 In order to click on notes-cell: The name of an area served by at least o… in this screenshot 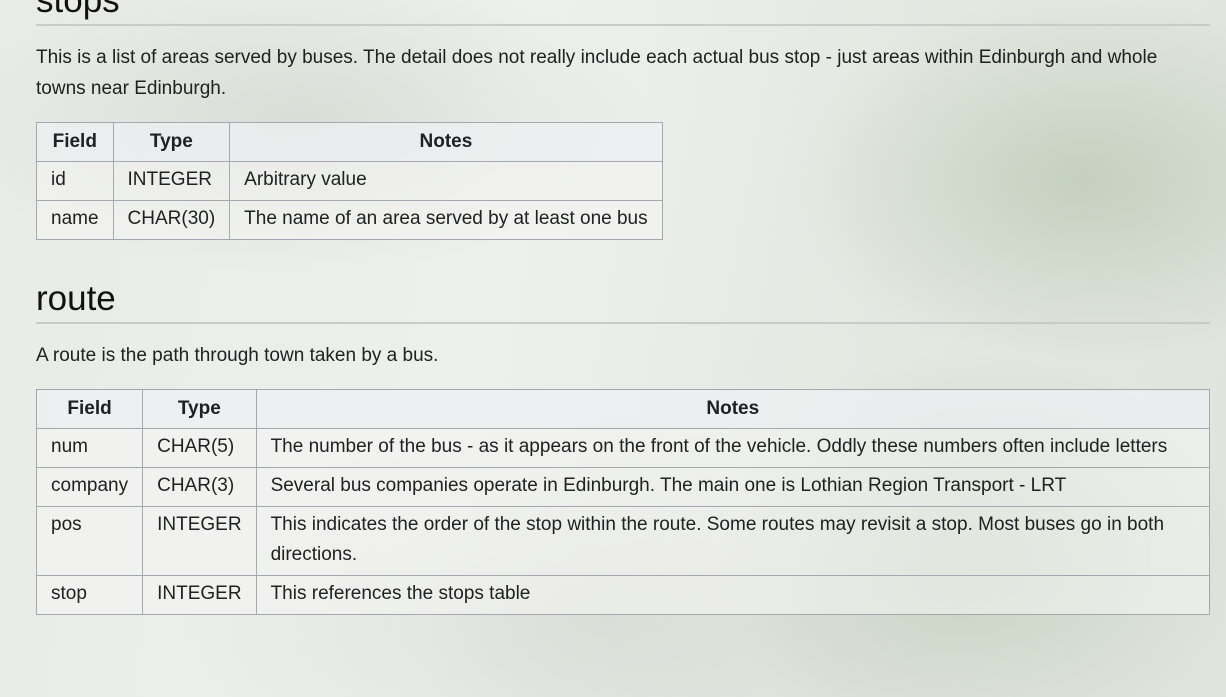, I will do `click(446, 220)`.